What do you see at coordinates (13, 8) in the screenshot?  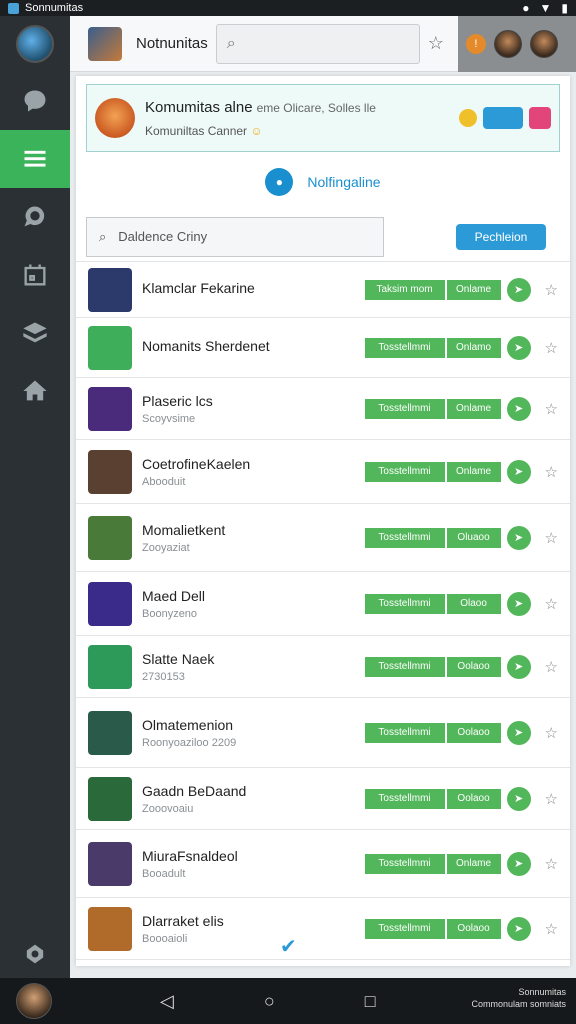 I see `app-status-icon` at bounding box center [13, 8].